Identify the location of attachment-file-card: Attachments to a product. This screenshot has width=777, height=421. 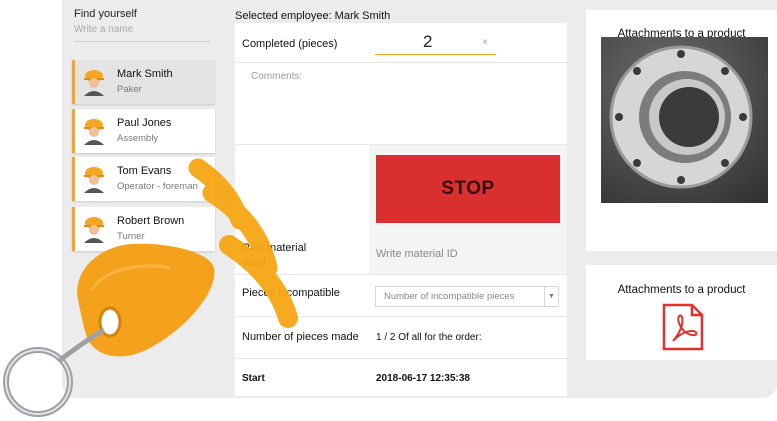
(681, 312).